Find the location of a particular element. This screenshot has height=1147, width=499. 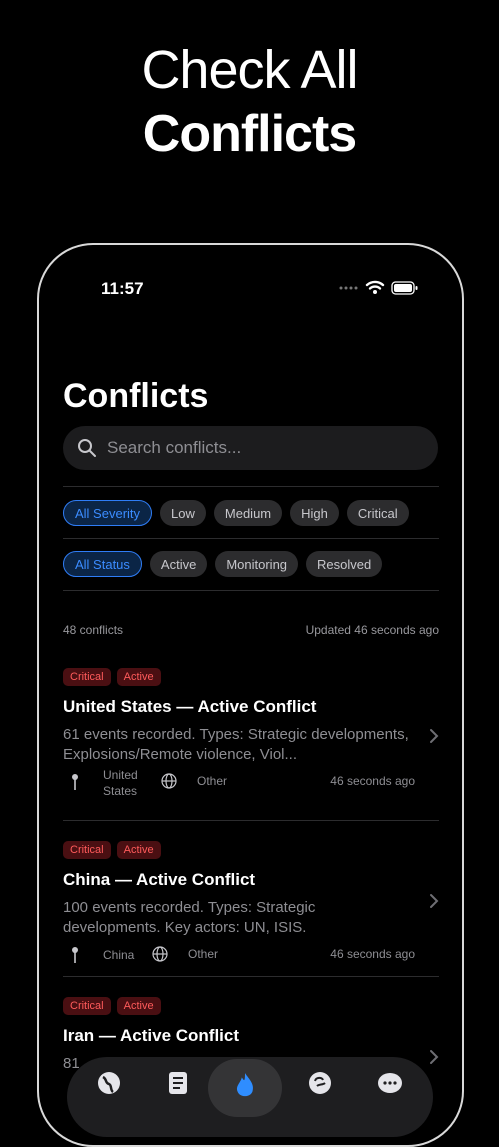

chip-all-status: All Status is located at coordinates (102, 564).